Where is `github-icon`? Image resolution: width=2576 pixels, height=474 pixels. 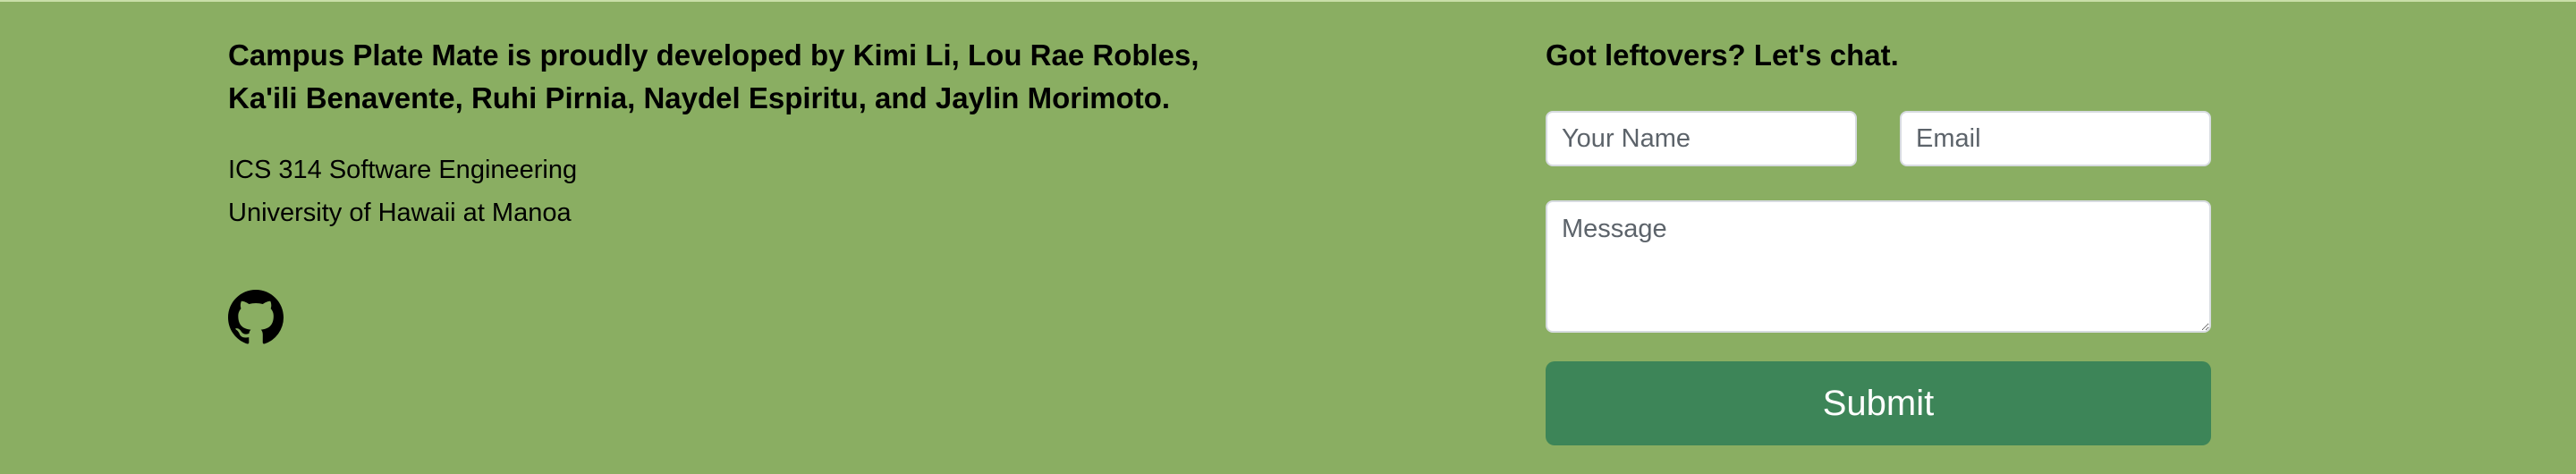 github-icon is located at coordinates (256, 317).